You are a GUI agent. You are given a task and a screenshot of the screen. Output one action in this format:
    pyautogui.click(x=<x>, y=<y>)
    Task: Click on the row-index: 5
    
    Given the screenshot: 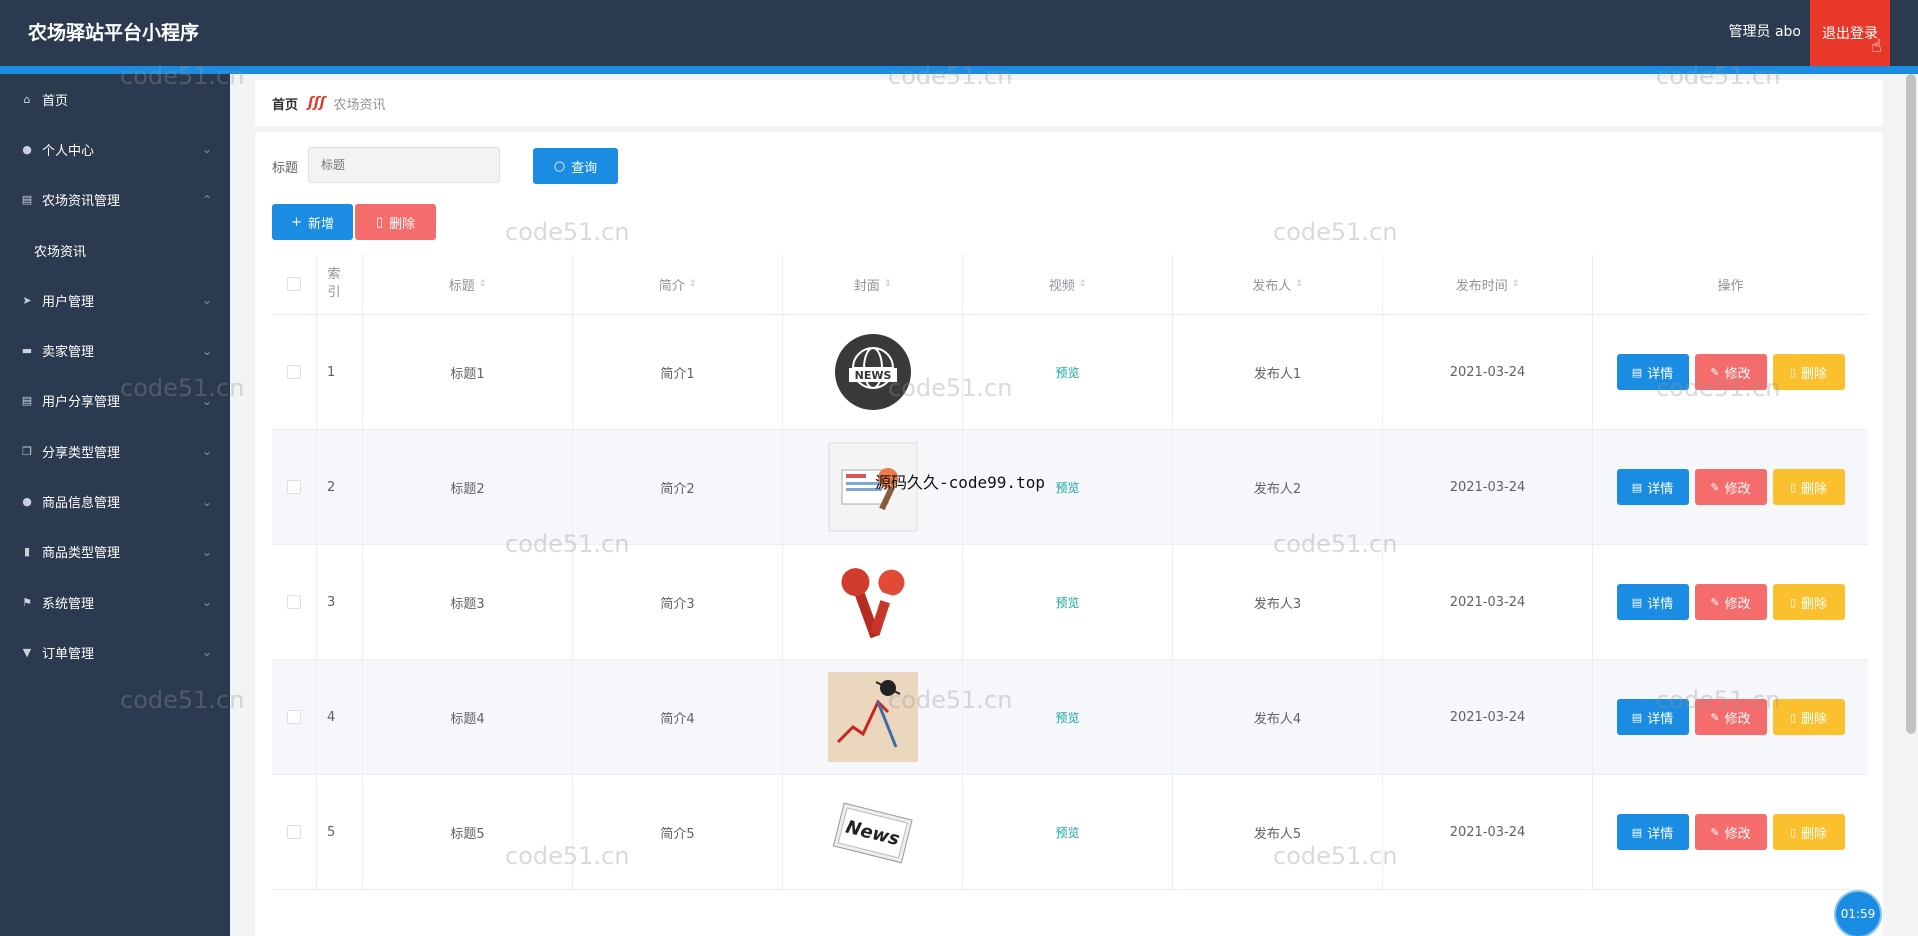 What is the action you would take?
    pyautogui.click(x=340, y=832)
    